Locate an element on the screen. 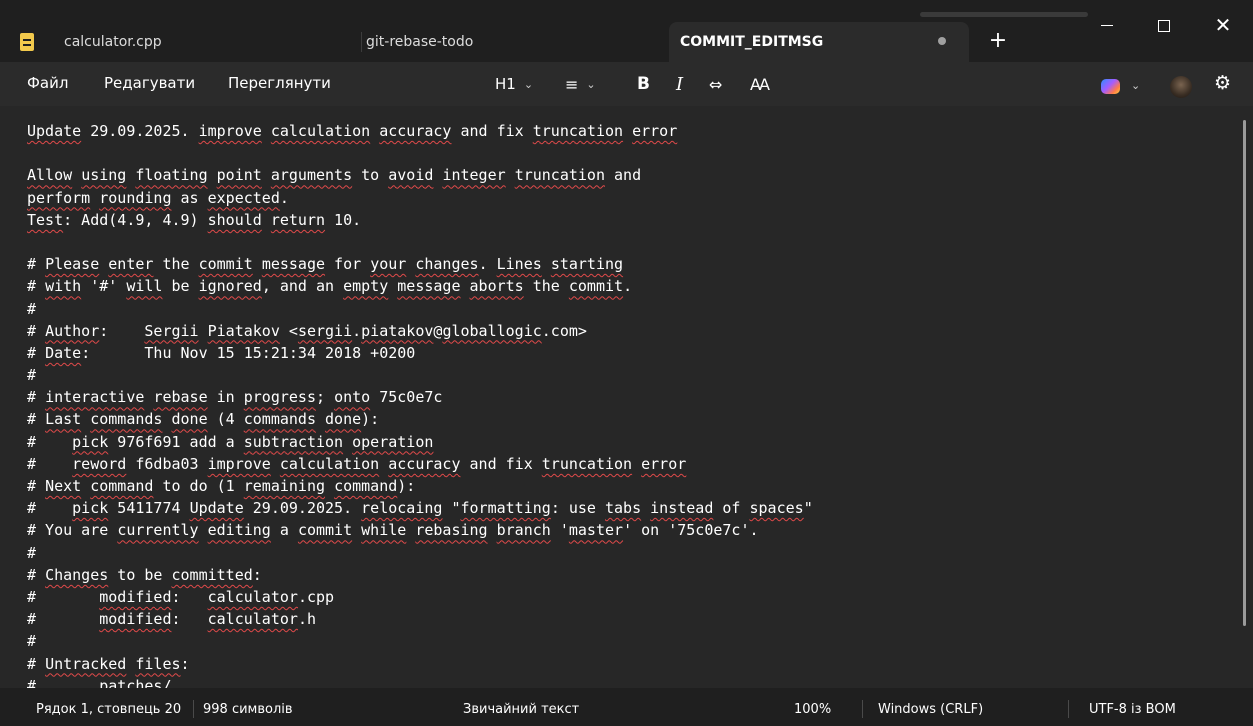 The height and width of the screenshot is (726, 1253). heading-dropdown: H1 ⌄ is located at coordinates (514, 84).